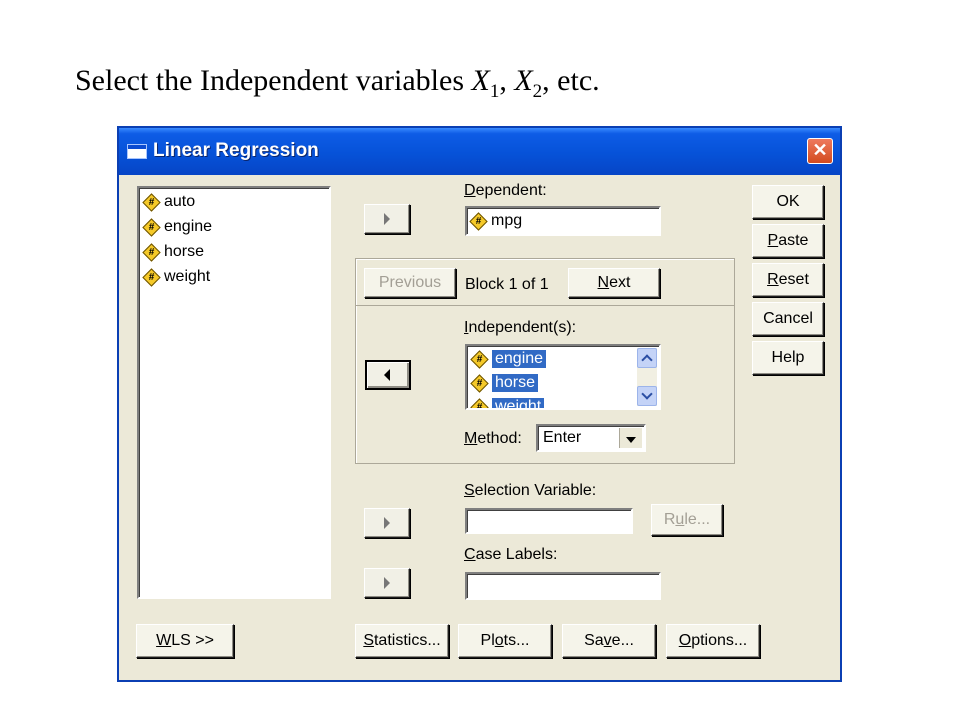  Describe the element at coordinates (523, 80) in the screenshot. I see `caption-var-x2: X` at that location.